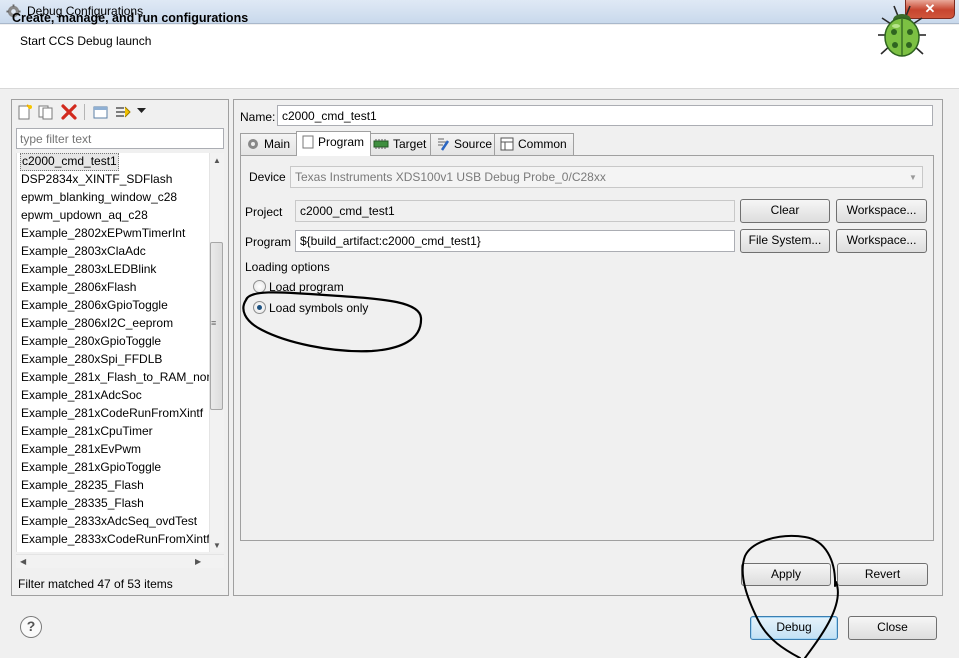 The height and width of the screenshot is (658, 959). Describe the element at coordinates (91, 468) in the screenshot. I see `list-item: Example_281xGpioToggle` at that location.